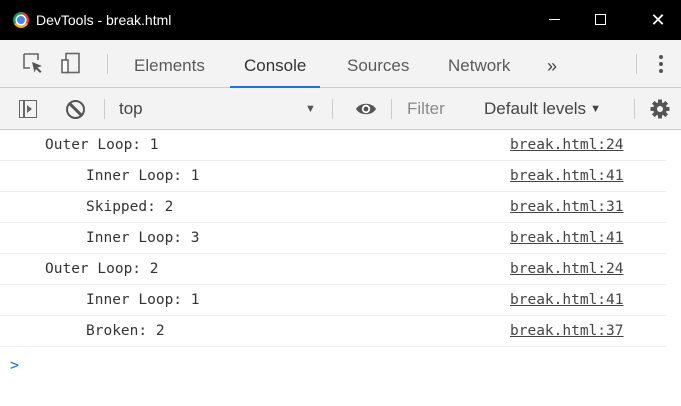 This screenshot has height=406, width=681. Describe the element at coordinates (71, 63) in the screenshot. I see `device-toolbar-icon` at that location.